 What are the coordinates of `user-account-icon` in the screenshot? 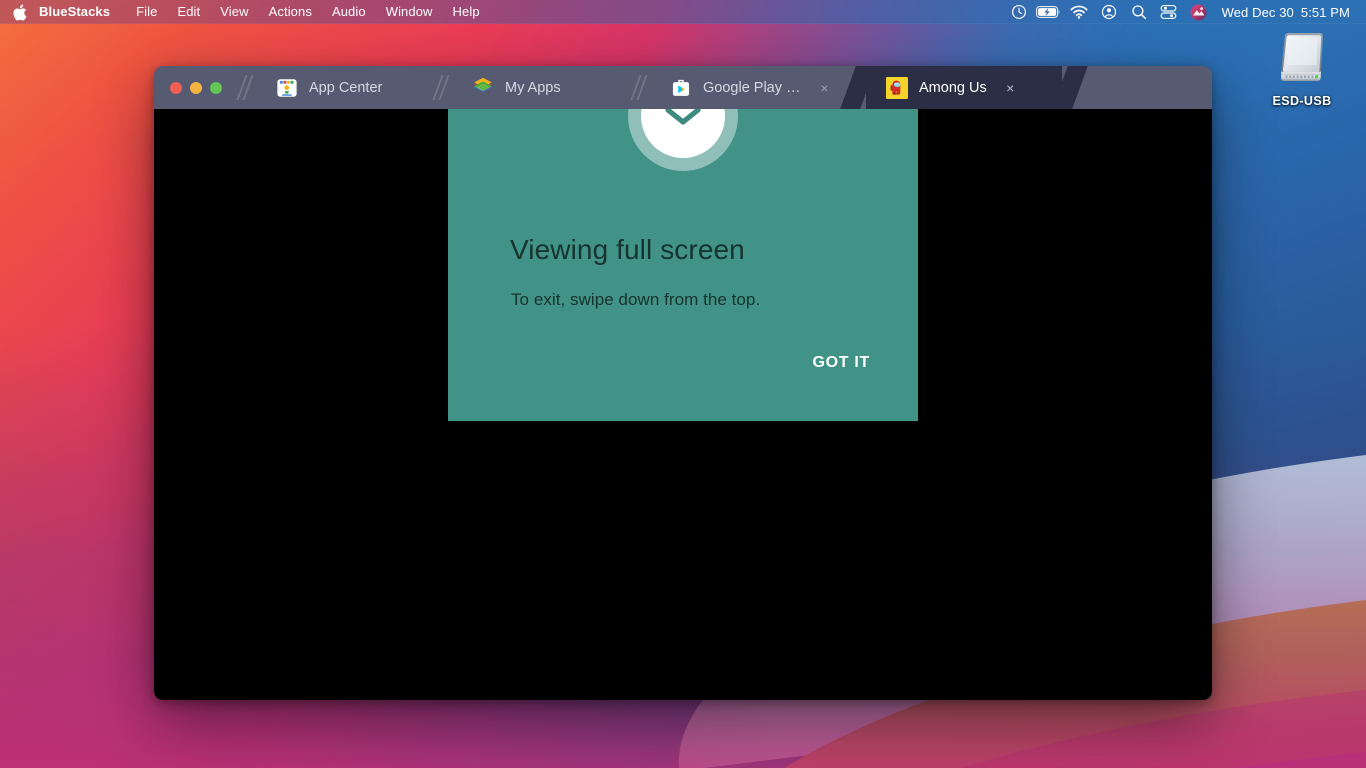 It's located at (1109, 12).